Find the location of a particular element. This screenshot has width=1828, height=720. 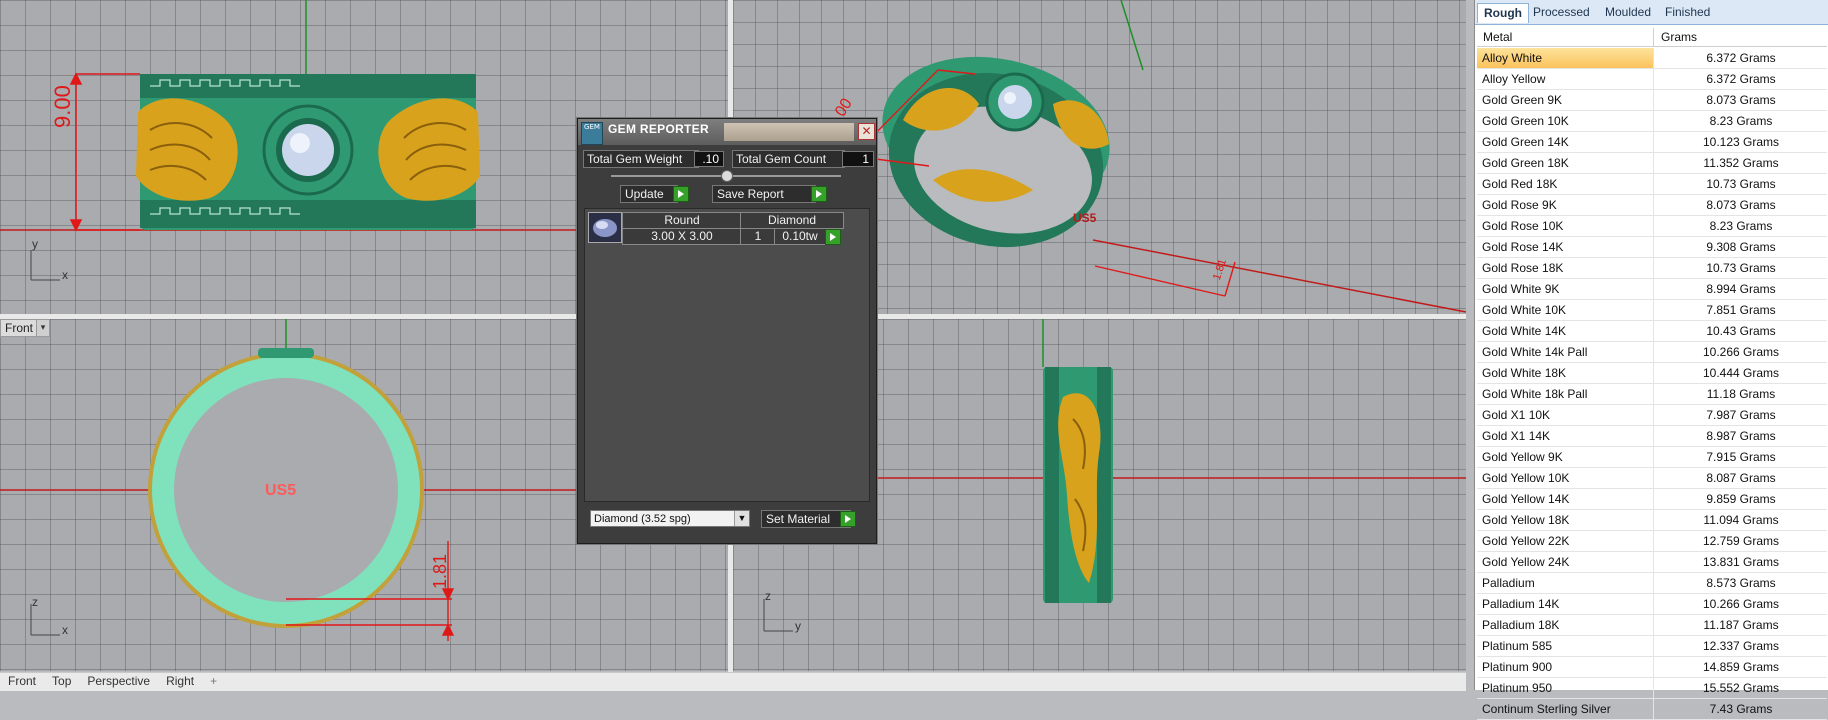

gem-size-cell: 3.00 X 3.00 is located at coordinates (682, 236).